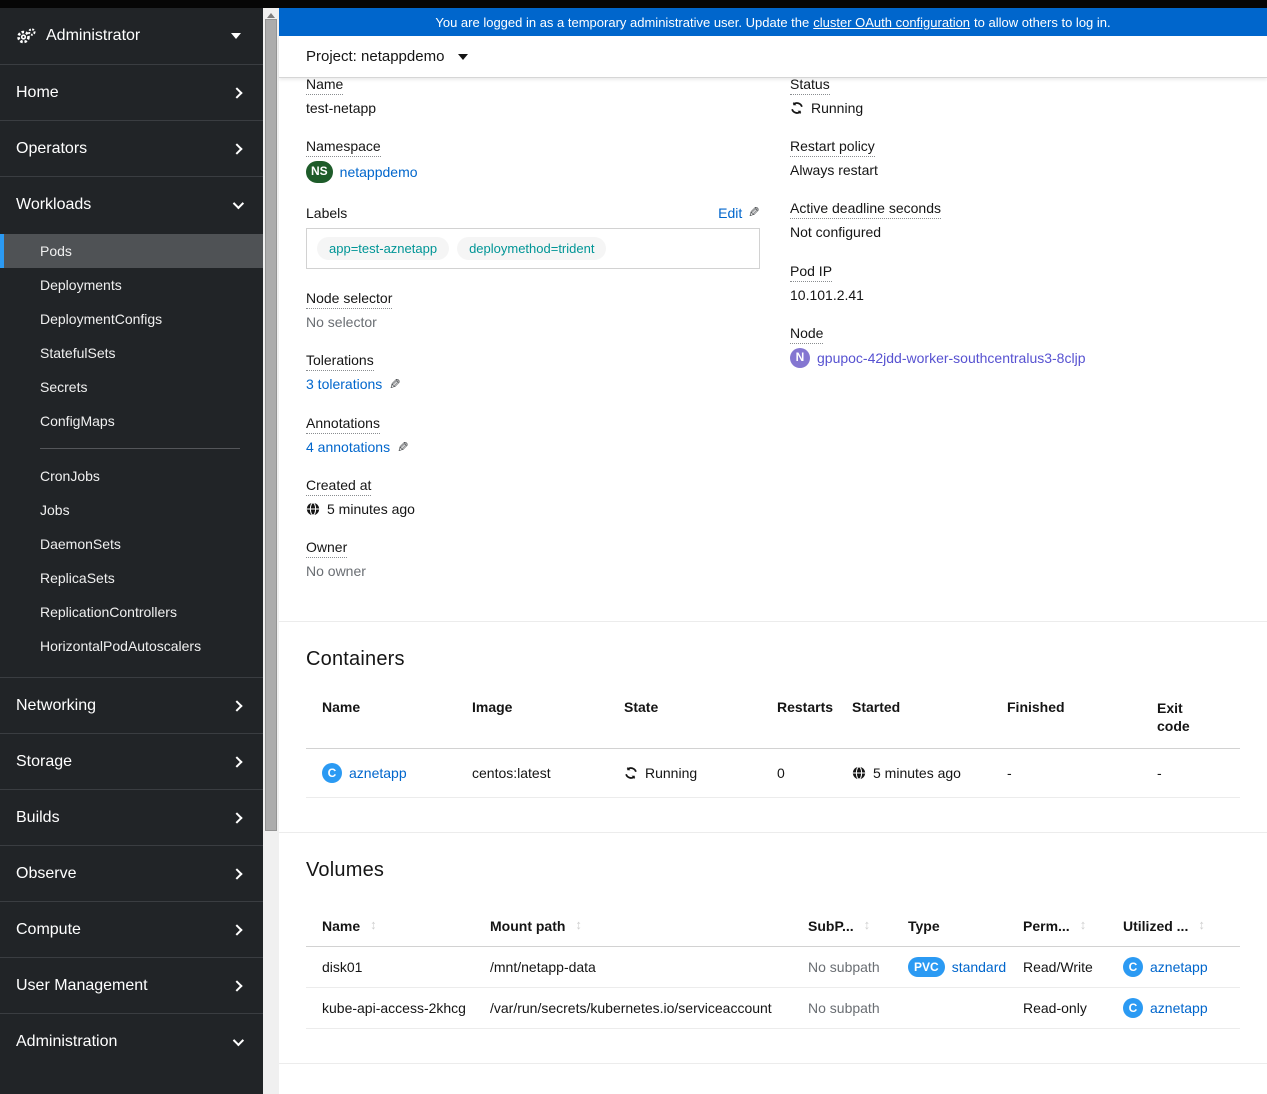 Image resolution: width=1267 pixels, height=1094 pixels. What do you see at coordinates (271, 15) in the screenshot?
I see `scrollbar-up-icon` at bounding box center [271, 15].